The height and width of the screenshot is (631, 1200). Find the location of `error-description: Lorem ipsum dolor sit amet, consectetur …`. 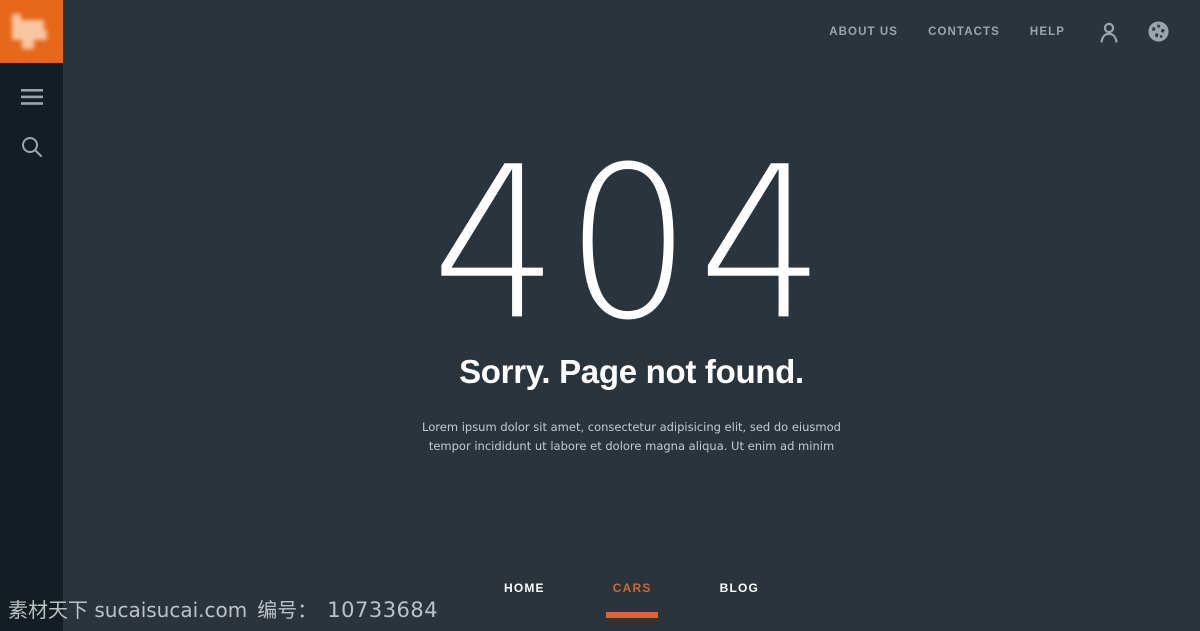

error-description: Lorem ipsum dolor sit amet, consectetur … is located at coordinates (631, 436).